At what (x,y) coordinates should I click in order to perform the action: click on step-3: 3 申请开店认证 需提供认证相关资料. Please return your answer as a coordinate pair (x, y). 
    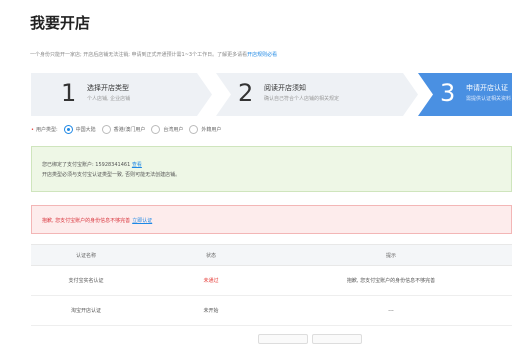
    Looking at the image, I should click on (465, 94).